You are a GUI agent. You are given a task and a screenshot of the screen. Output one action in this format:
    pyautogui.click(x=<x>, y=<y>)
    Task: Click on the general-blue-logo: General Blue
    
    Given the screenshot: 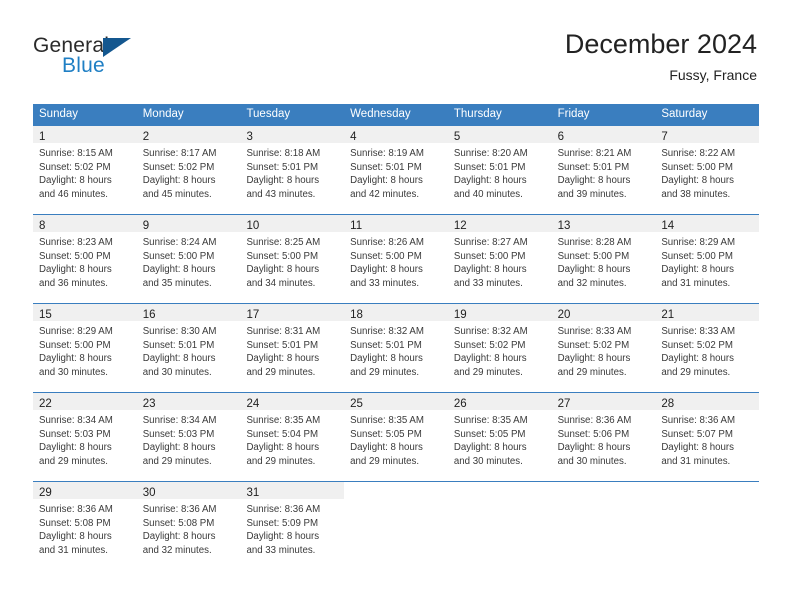 What is the action you would take?
    pyautogui.click(x=118, y=59)
    